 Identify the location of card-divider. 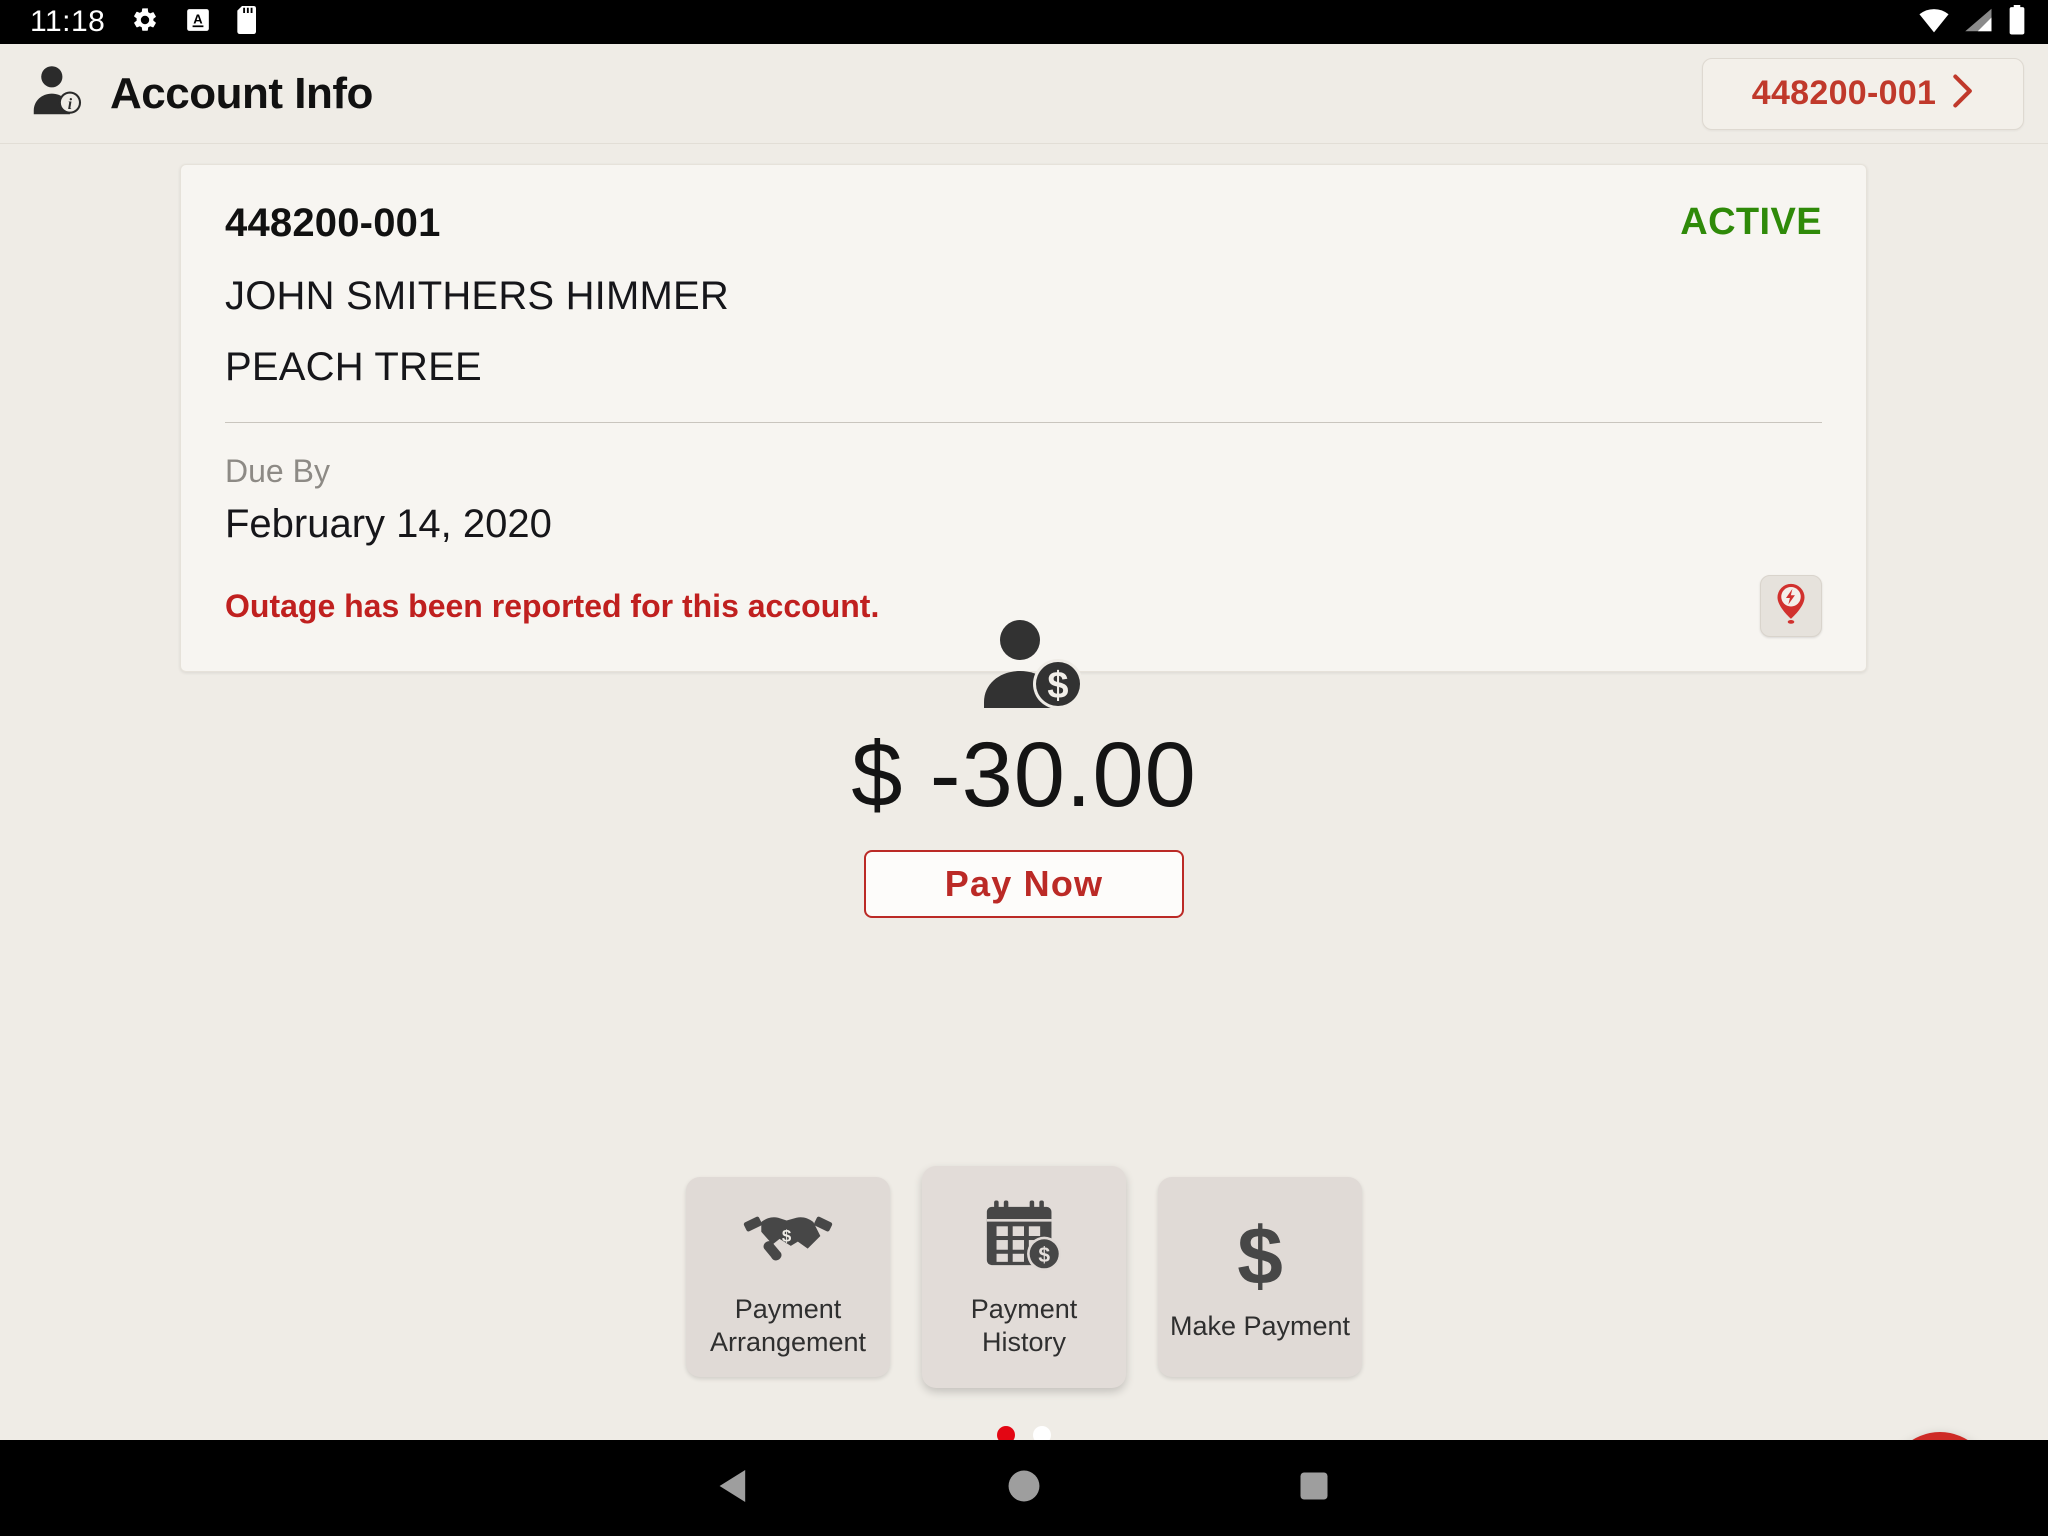
(1023, 422).